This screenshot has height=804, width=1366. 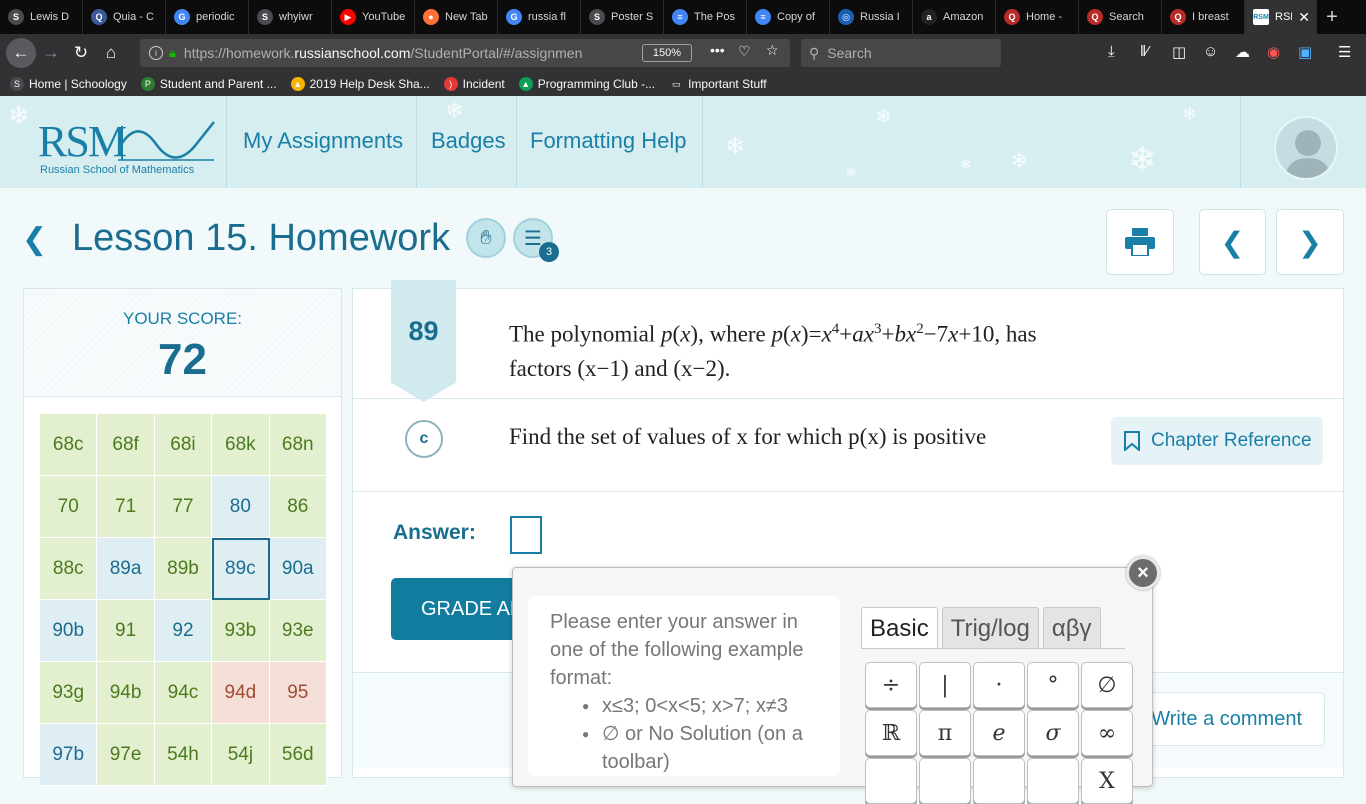 What do you see at coordinates (1217, 441) in the screenshot?
I see `chapter-reference-button: Chapter Reference` at bounding box center [1217, 441].